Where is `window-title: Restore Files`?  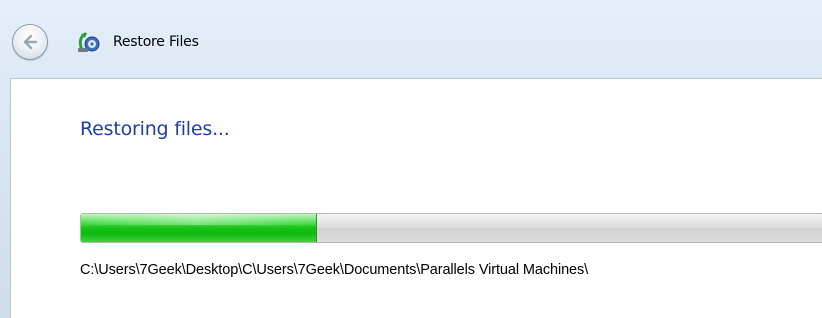 window-title: Restore Files is located at coordinates (156, 42).